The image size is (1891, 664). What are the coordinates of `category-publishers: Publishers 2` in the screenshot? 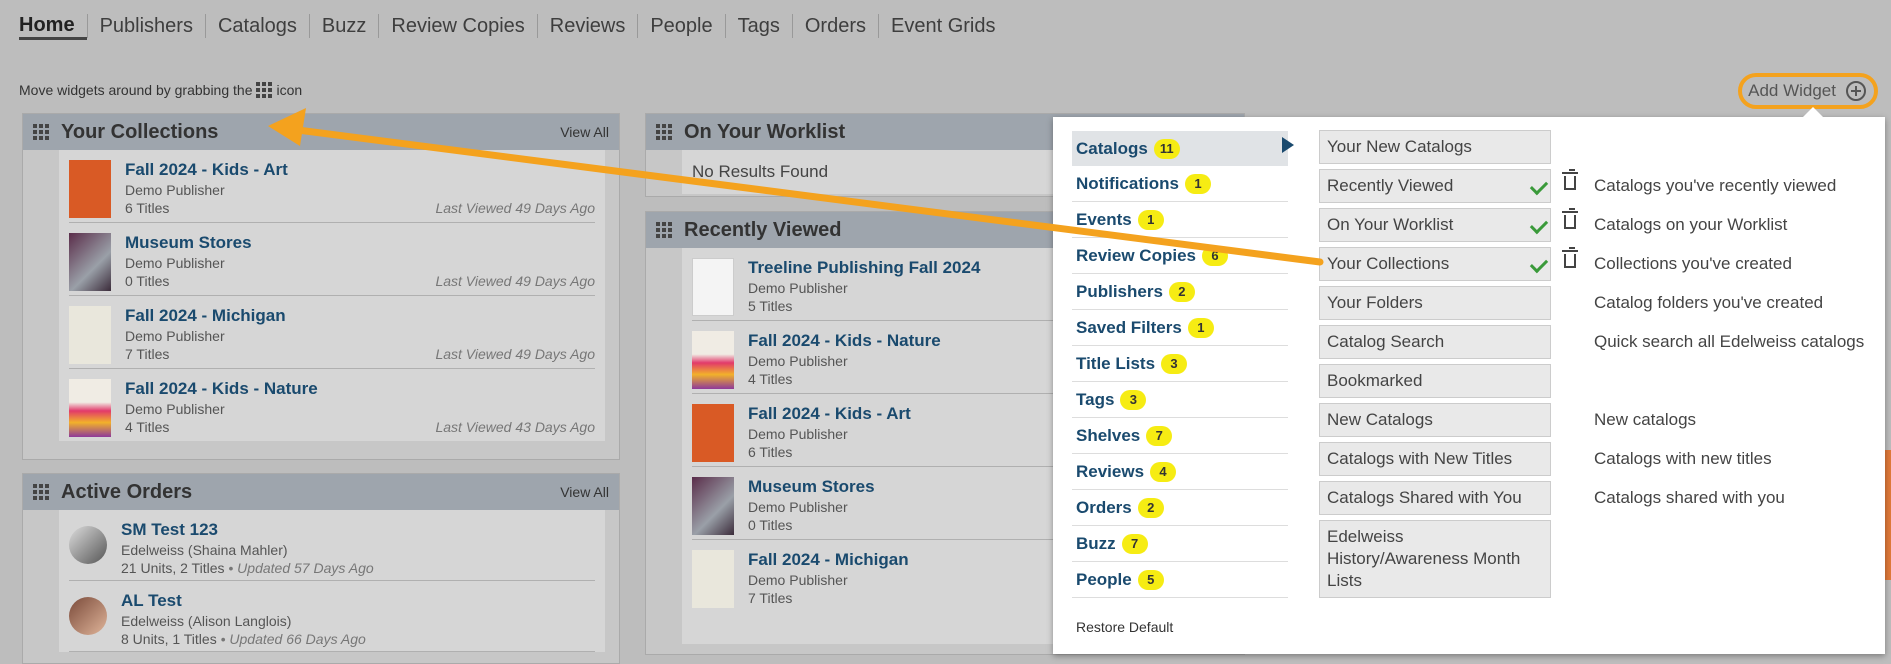 It's located at (1180, 292).